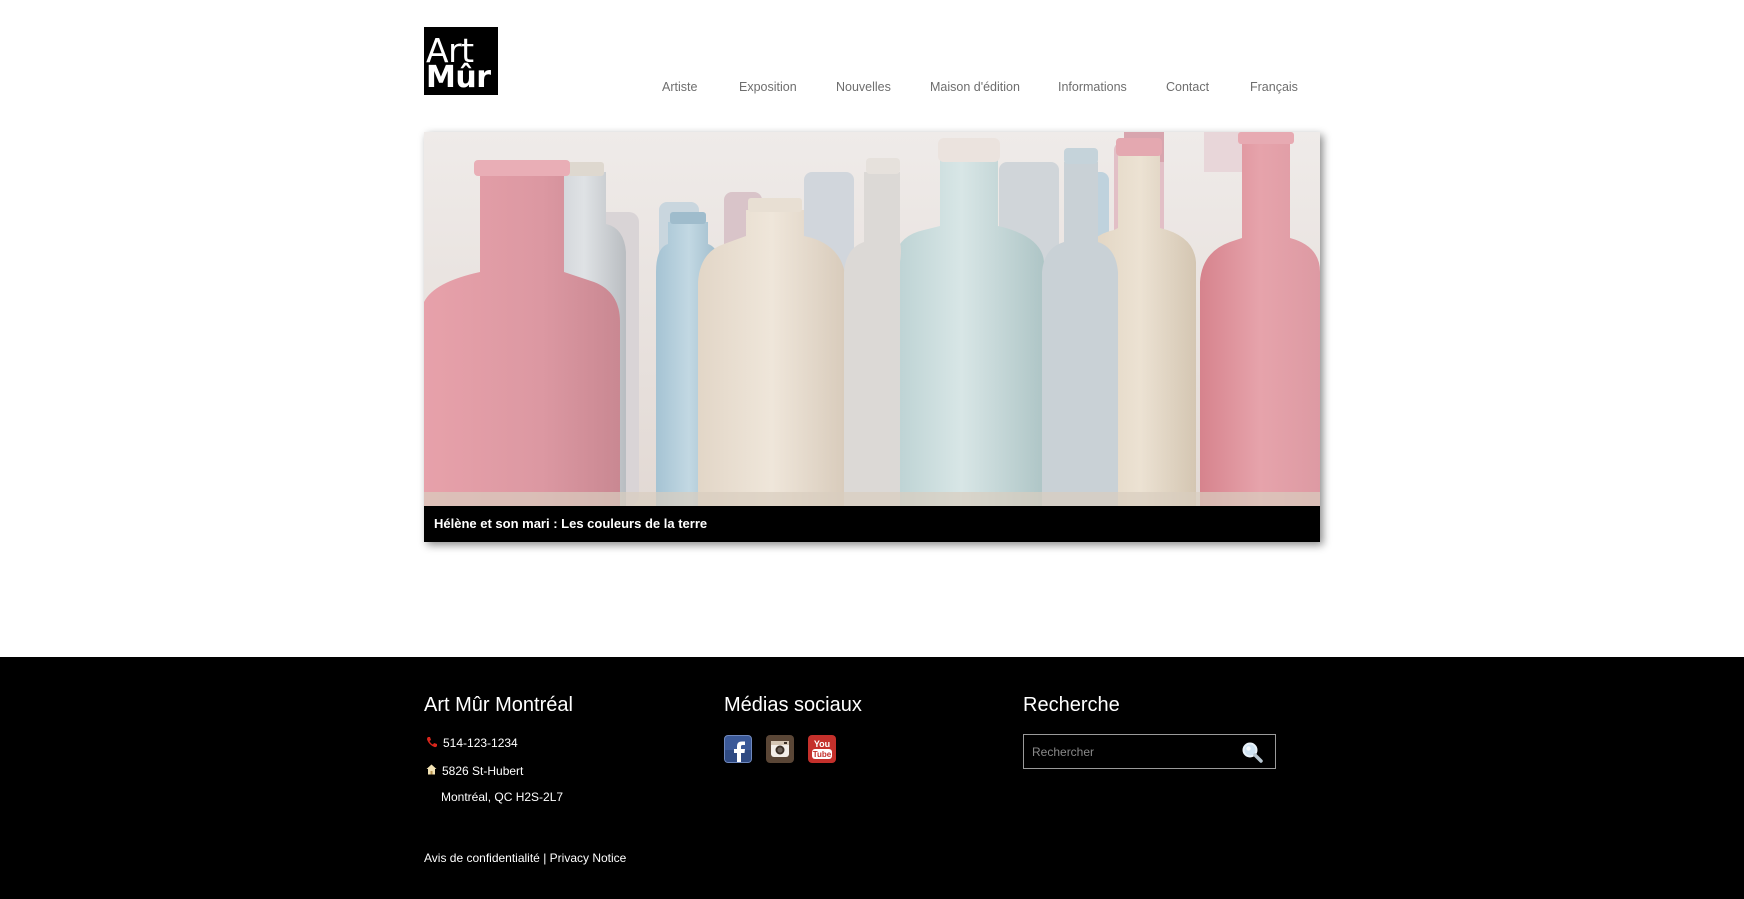  I want to click on art-mur-logo: Art Mûr, so click(461, 61).